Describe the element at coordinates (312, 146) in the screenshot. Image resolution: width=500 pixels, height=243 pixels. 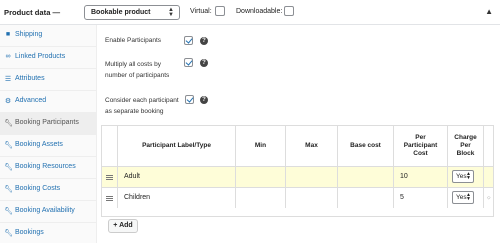
I see `header-max: Max` at that location.